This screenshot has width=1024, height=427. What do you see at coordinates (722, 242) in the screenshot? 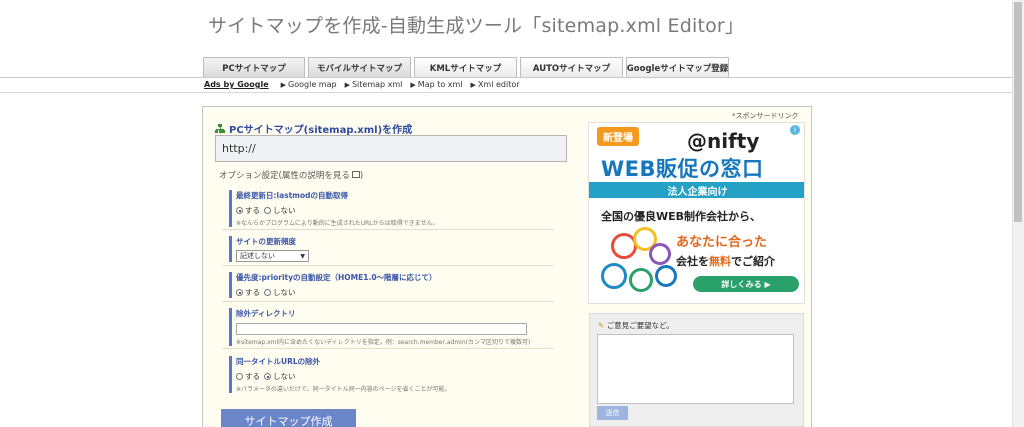
I see `ad-line-2: あなたに合った` at bounding box center [722, 242].